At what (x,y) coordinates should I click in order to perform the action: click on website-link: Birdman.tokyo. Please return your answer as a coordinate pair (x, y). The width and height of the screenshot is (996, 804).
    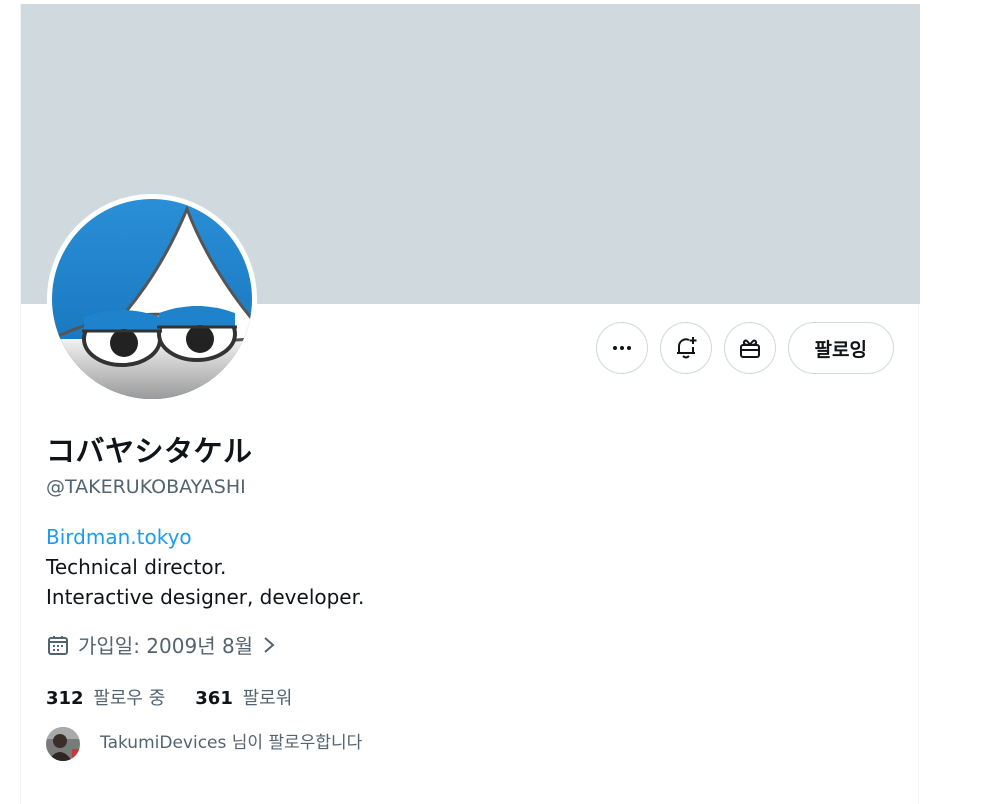
    Looking at the image, I should click on (205, 537).